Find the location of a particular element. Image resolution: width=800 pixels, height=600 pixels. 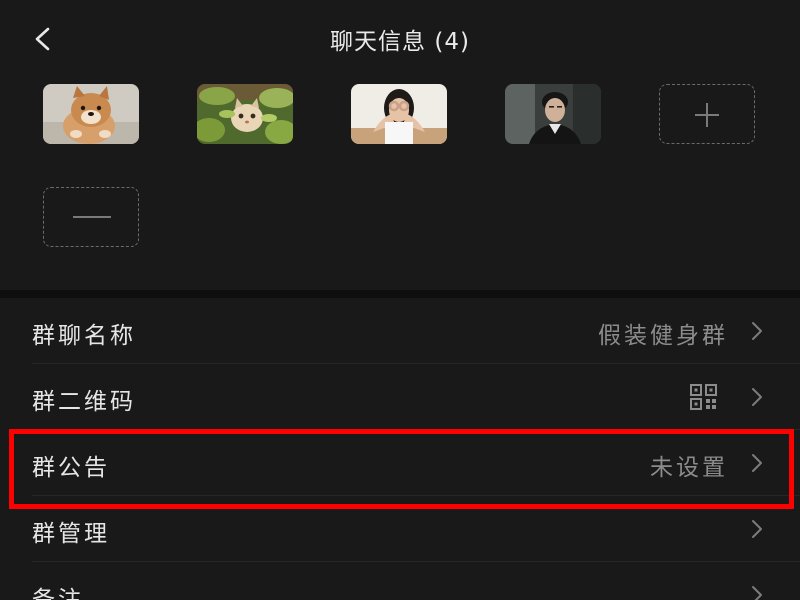

row-label: 备注 is located at coordinates (58, 593).